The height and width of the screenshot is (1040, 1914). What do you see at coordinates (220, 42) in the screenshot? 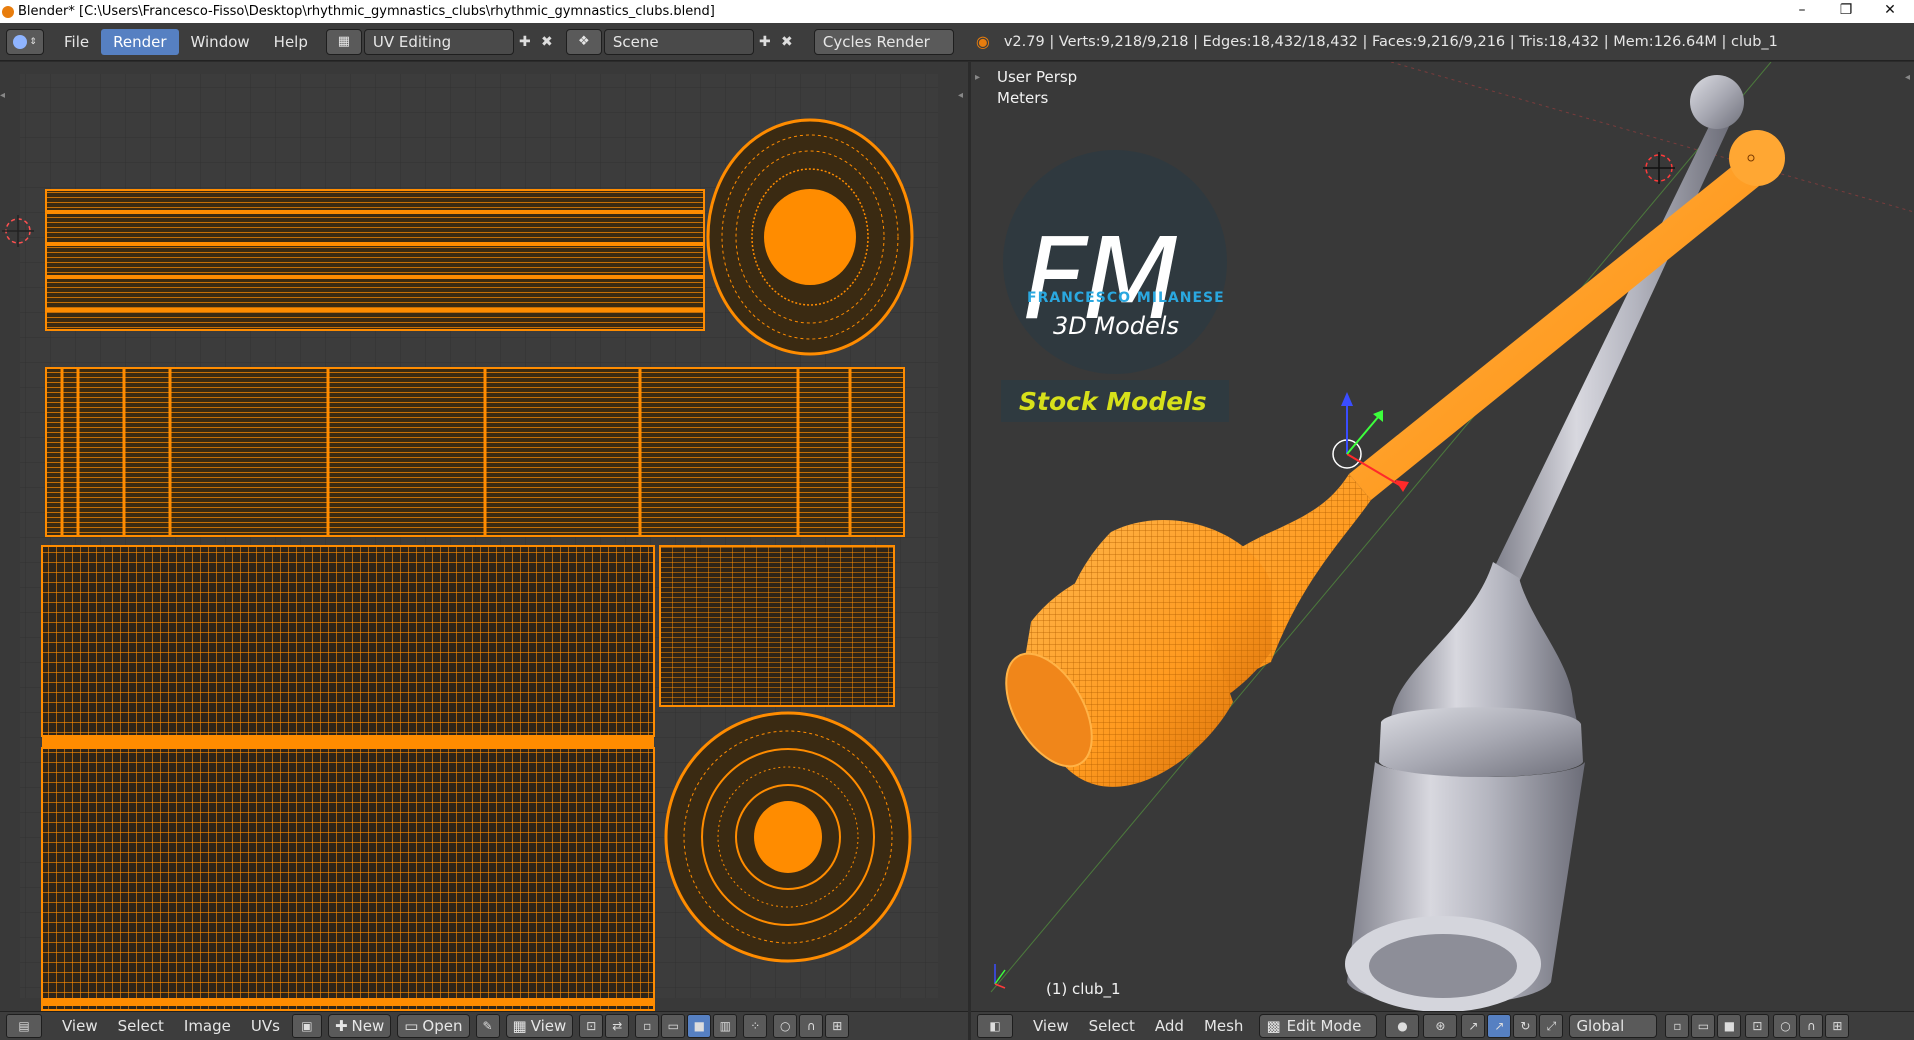
I see `menu-window: Window` at bounding box center [220, 42].